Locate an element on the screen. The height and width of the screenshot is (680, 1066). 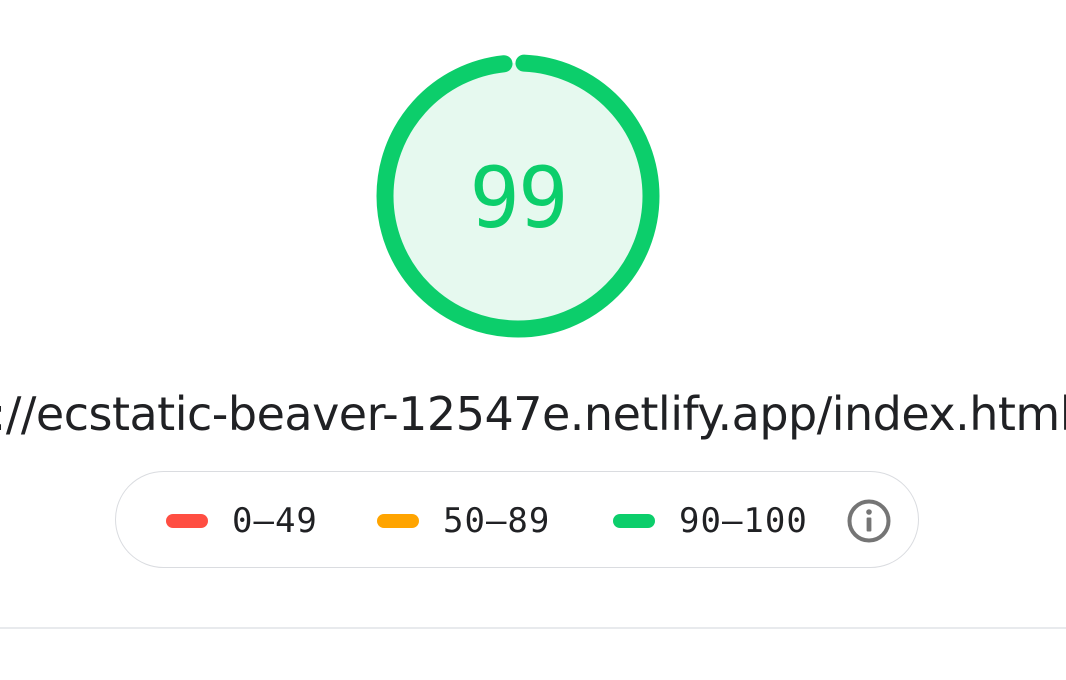
legend-swatch-fail is located at coordinates (187, 520).